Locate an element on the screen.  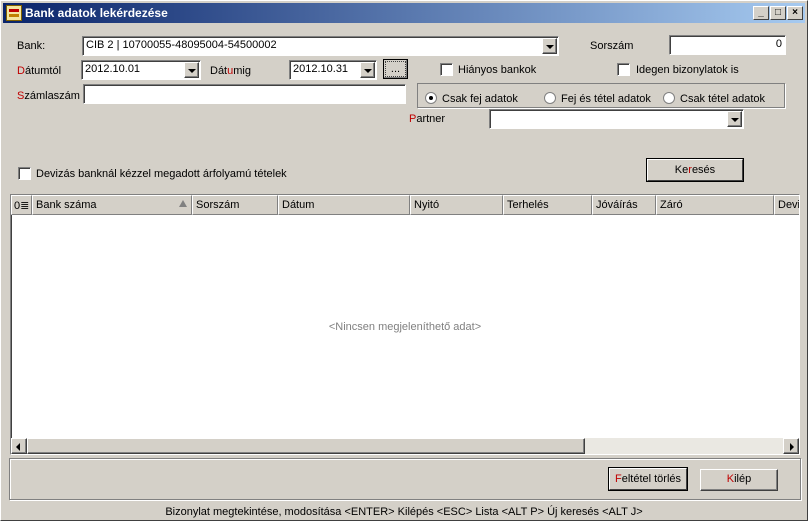
devizas-checkbox is located at coordinates (24, 173).